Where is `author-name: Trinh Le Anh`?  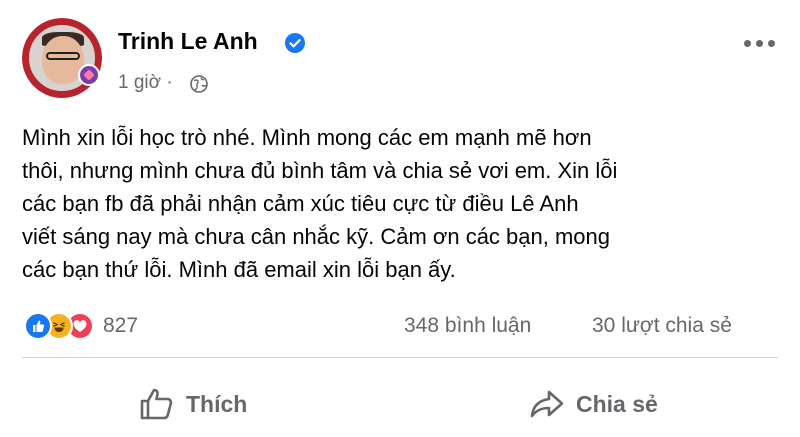
author-name: Trinh Le Anh is located at coordinates (188, 41).